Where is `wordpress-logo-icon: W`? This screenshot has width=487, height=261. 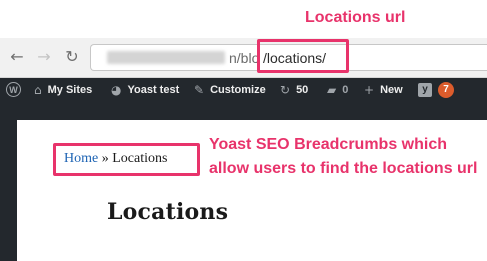 wordpress-logo-icon: W is located at coordinates (13, 89).